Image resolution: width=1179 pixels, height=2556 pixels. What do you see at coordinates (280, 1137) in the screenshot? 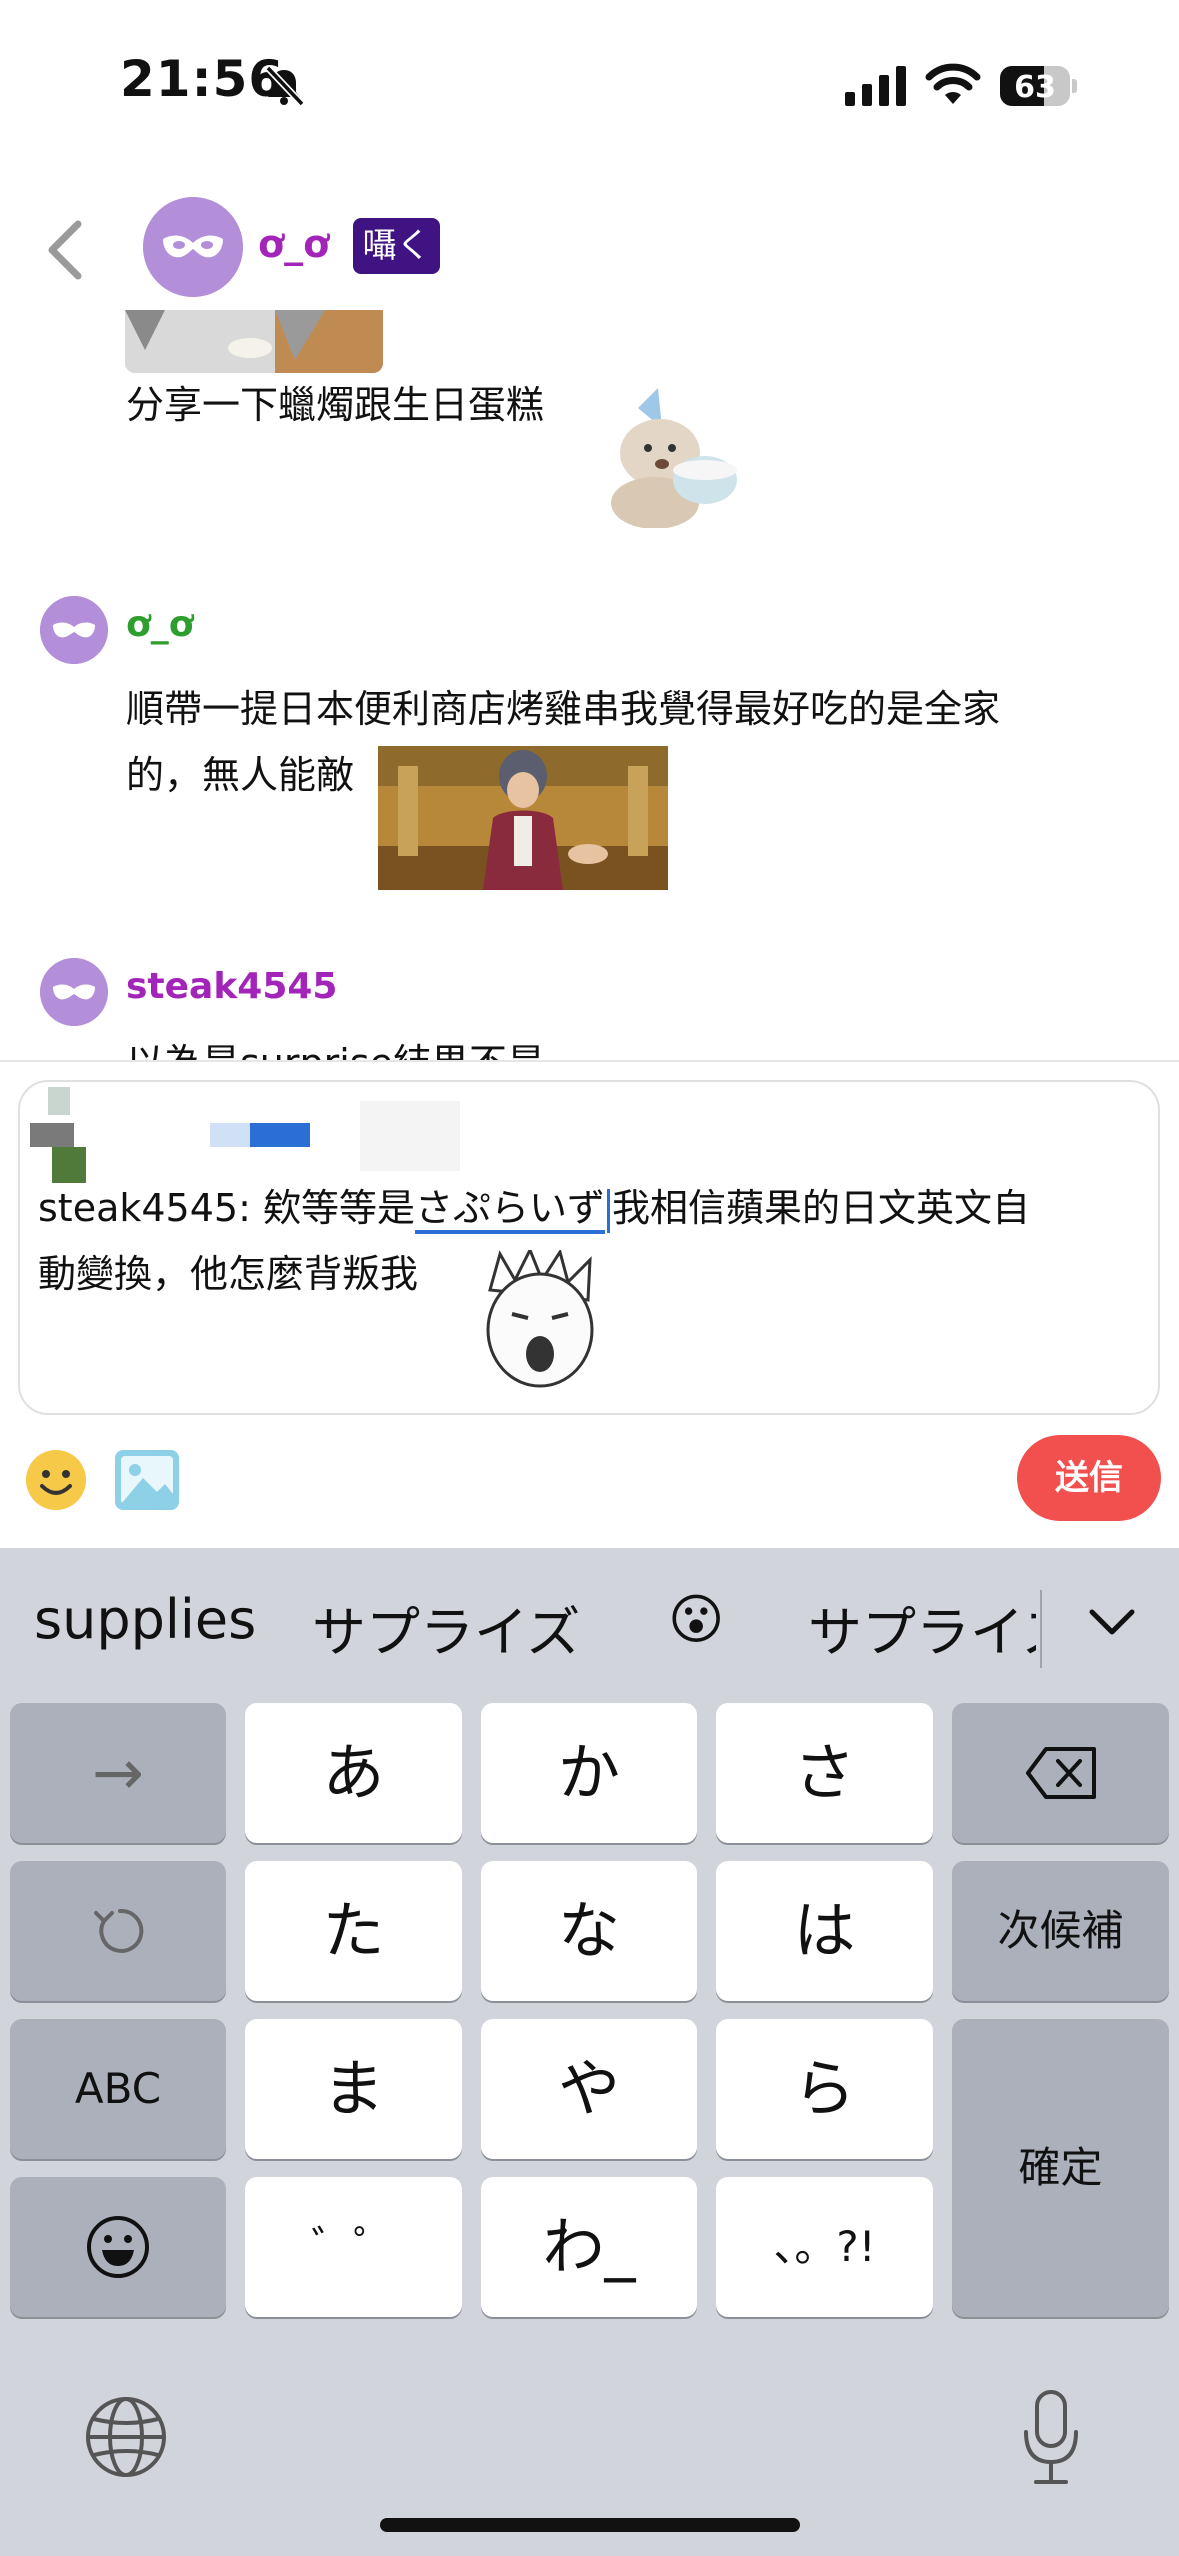
I see `attachment-preview` at bounding box center [280, 1137].